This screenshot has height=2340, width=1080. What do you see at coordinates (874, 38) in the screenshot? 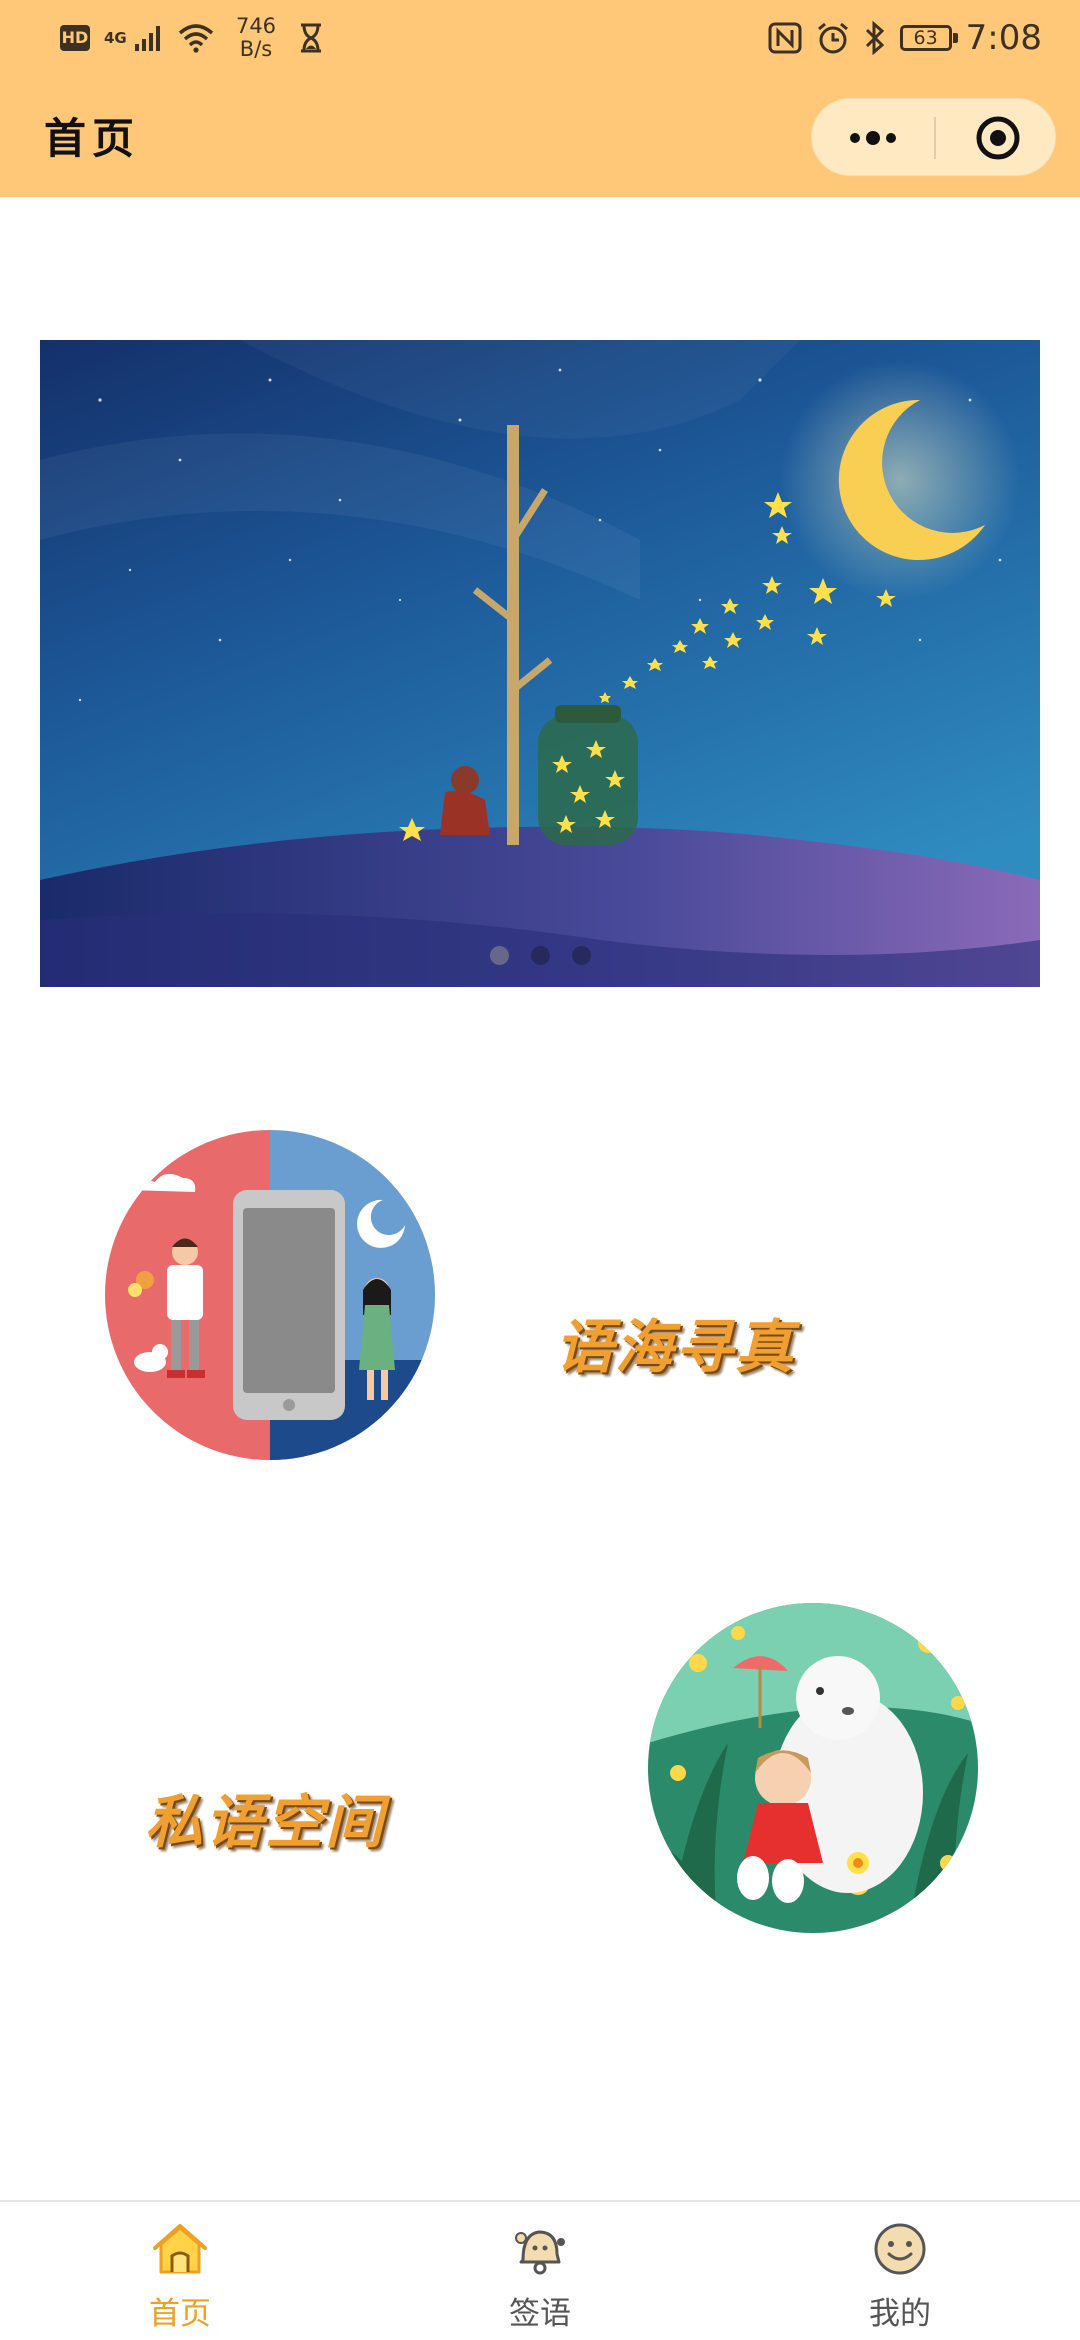
I see `bluetooth-icon` at bounding box center [874, 38].